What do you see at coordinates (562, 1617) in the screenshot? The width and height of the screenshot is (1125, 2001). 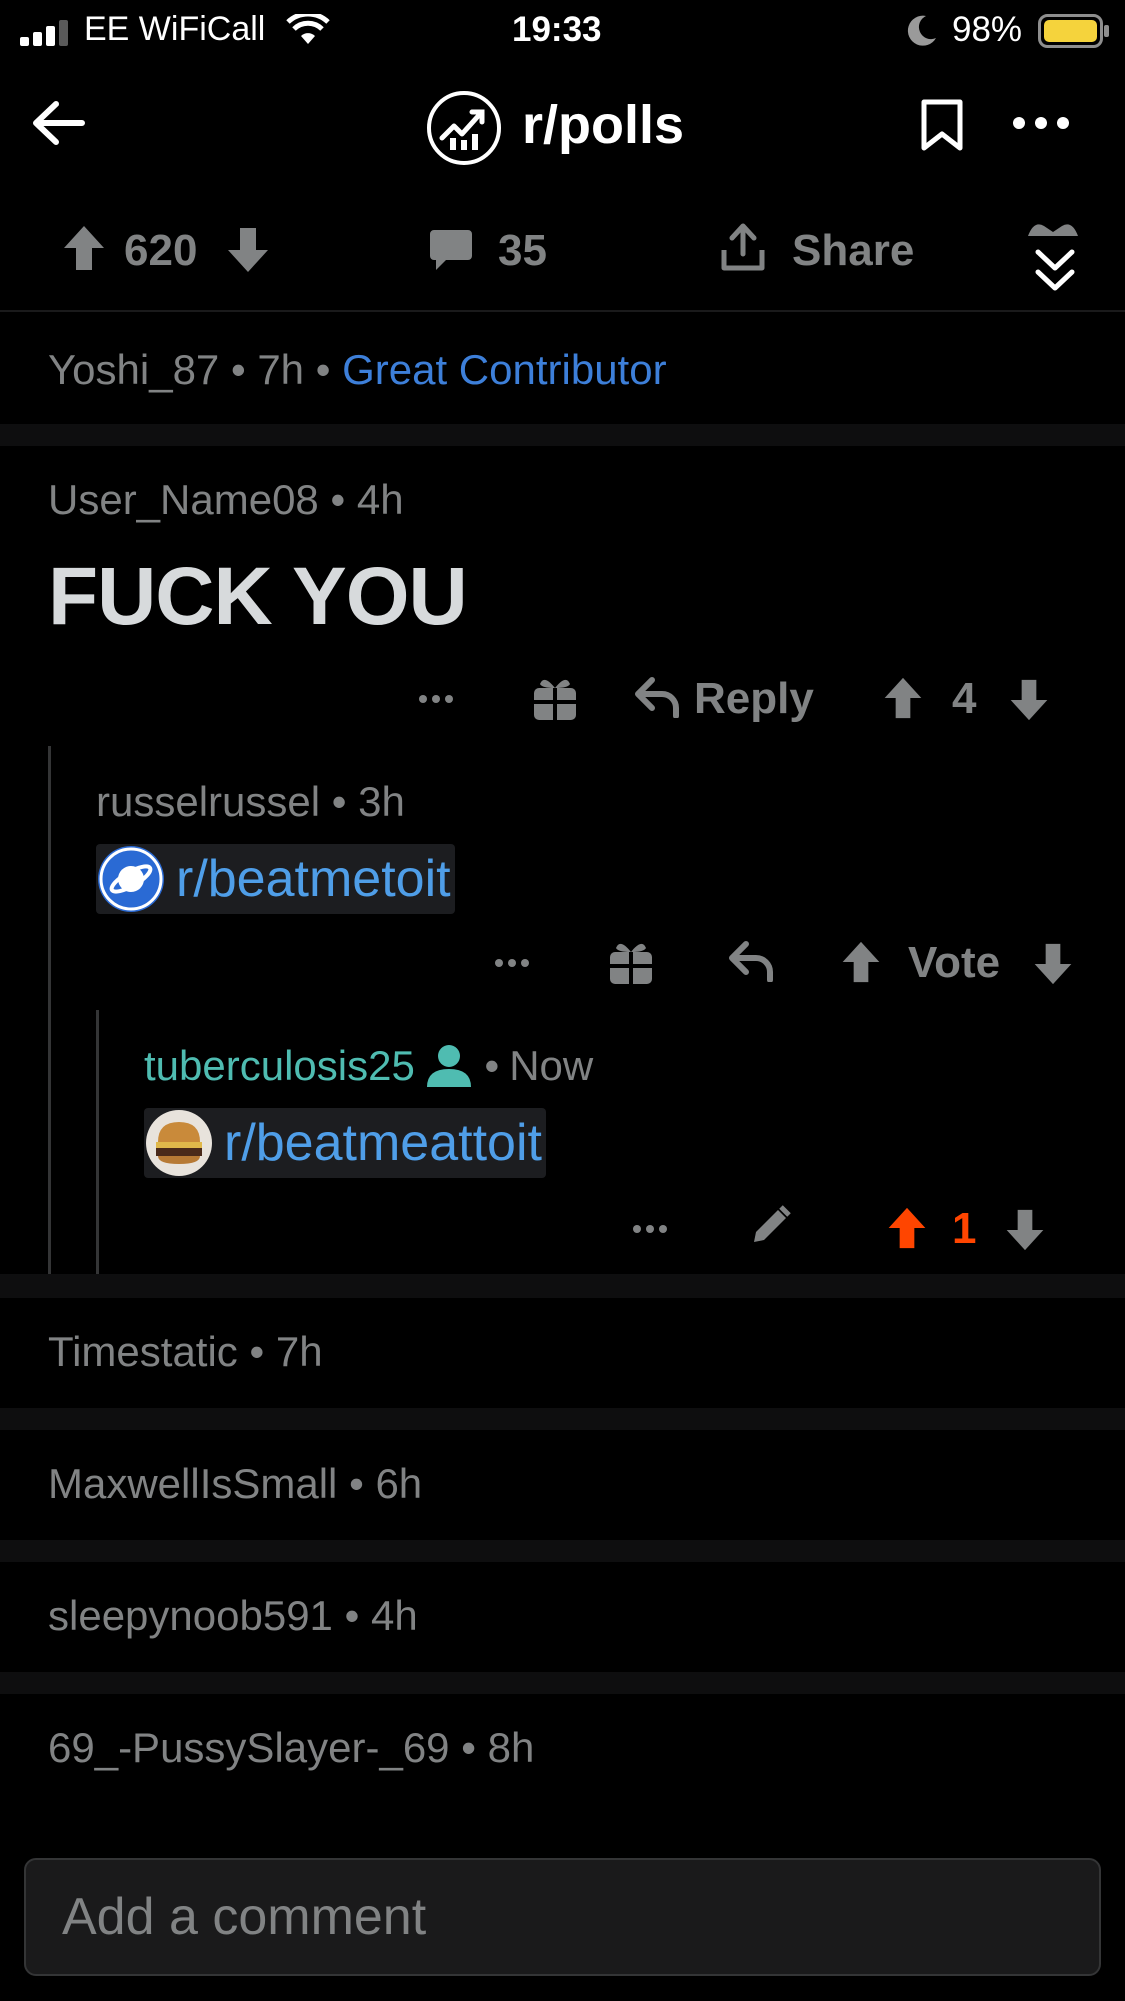 I see `collapsed-comment: sleepynoob591 • 4h` at bounding box center [562, 1617].